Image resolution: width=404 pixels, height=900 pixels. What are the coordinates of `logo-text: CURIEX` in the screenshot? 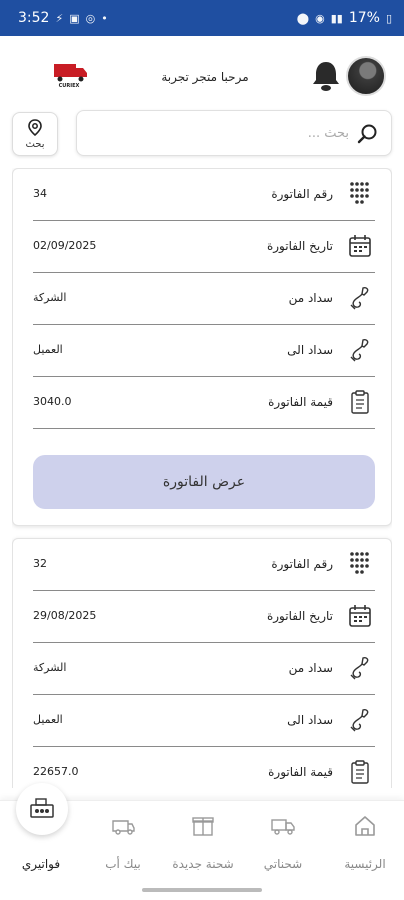 It's located at (69, 86).